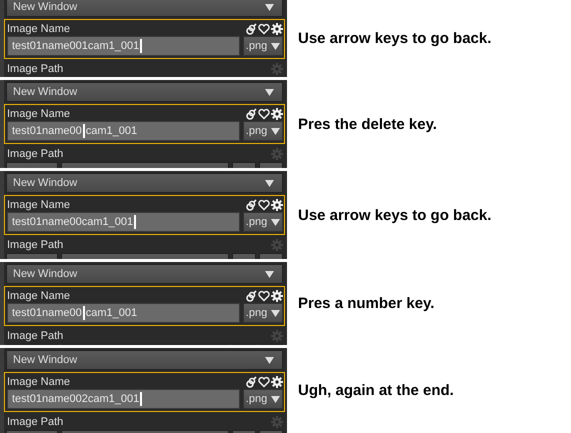  Describe the element at coordinates (366, 303) in the screenshot. I see `step-caption: Pres a number key.` at that location.